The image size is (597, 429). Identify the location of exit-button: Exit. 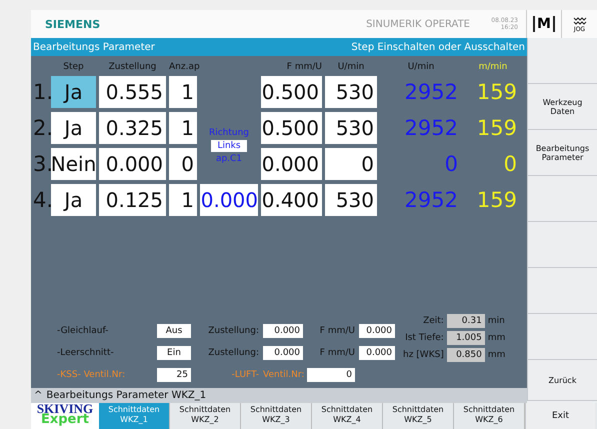
(560, 416).